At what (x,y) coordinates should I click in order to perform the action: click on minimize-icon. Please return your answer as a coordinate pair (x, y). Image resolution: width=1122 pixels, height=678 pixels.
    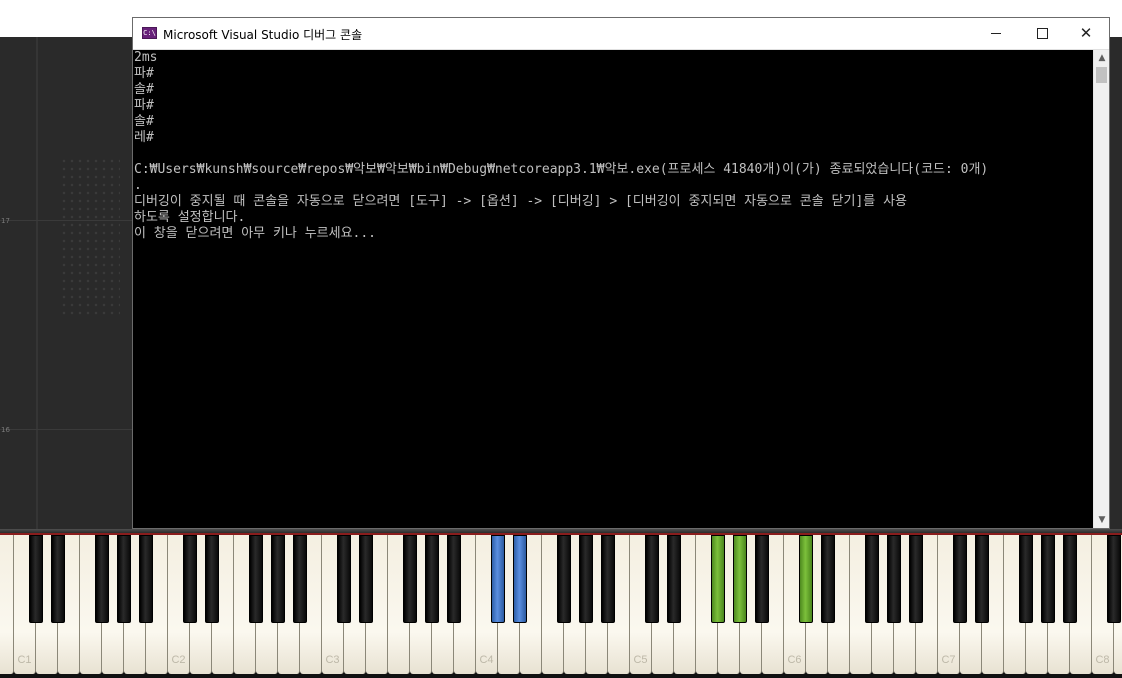
    Looking at the image, I should click on (996, 33).